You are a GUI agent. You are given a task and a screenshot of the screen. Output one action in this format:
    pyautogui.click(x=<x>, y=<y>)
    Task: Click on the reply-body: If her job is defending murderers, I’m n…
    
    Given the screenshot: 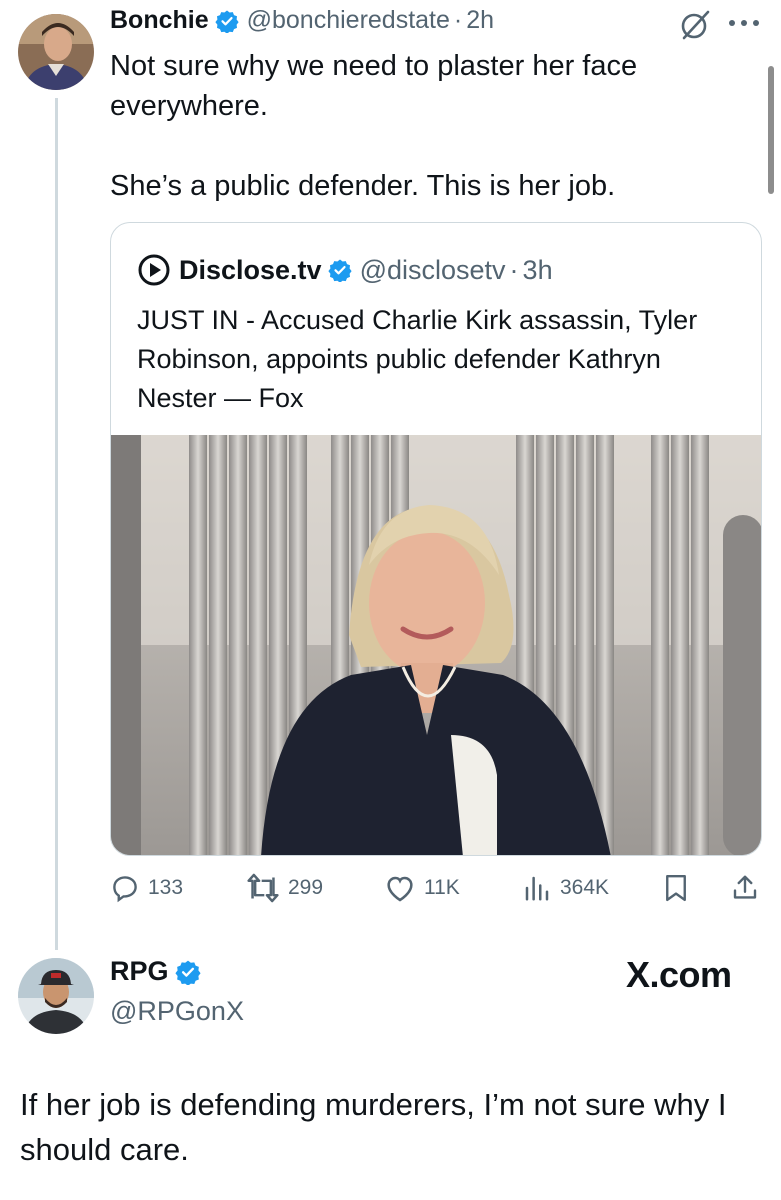 What is the action you would take?
    pyautogui.click(x=373, y=1127)
    